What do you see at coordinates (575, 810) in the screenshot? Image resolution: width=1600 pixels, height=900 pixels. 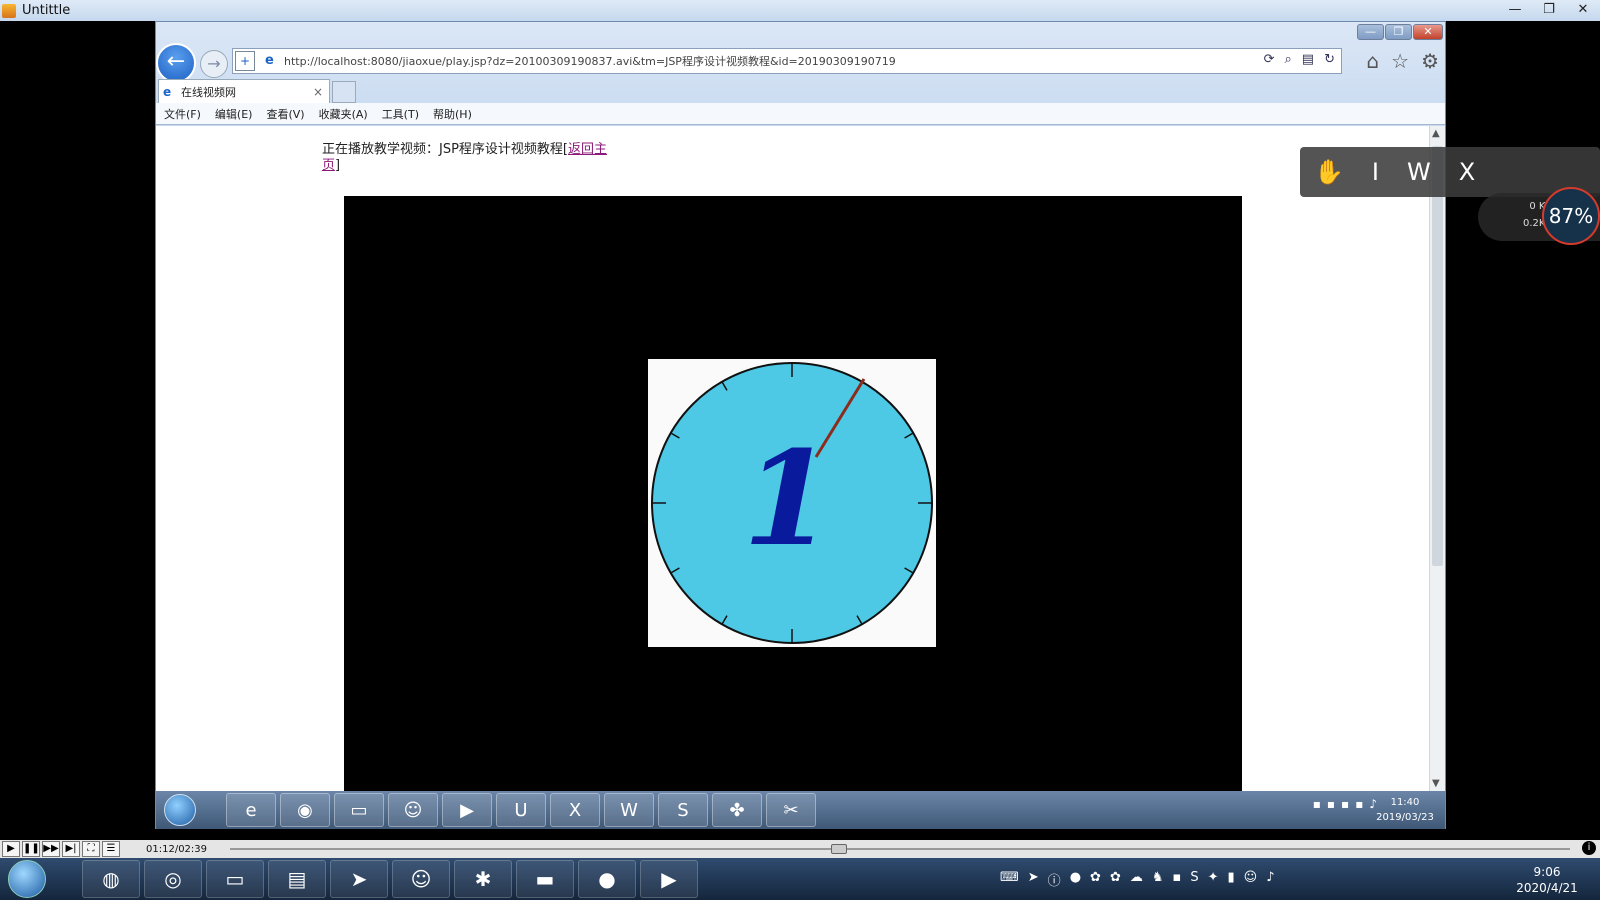 I see `inner-excel-icon: X` at bounding box center [575, 810].